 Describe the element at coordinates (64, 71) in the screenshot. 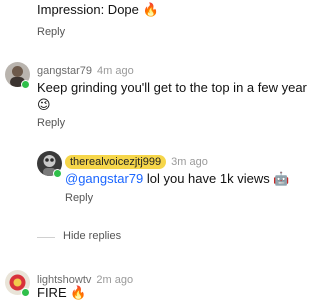

I see `username: gangstar79` at that location.